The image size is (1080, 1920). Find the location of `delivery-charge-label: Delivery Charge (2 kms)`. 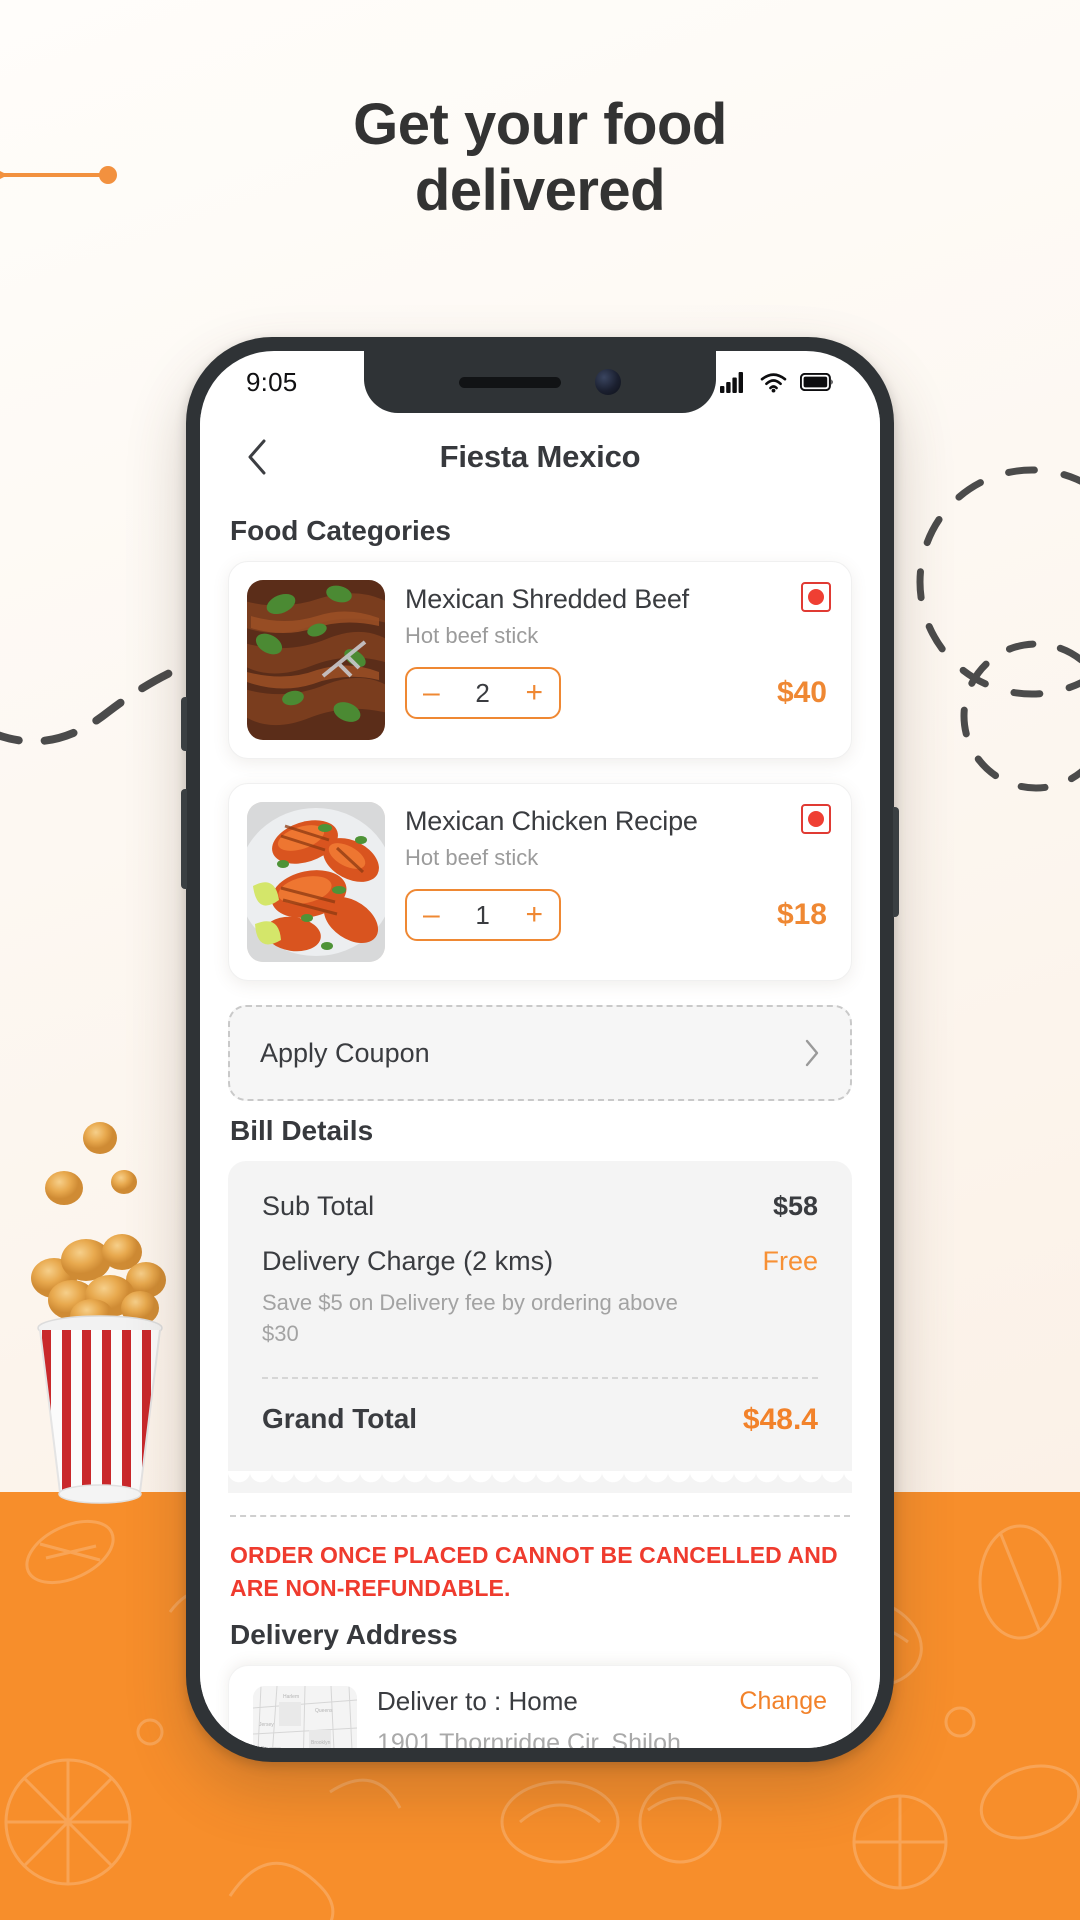

delivery-charge-label: Delivery Charge (2 kms) is located at coordinates (408, 1261).